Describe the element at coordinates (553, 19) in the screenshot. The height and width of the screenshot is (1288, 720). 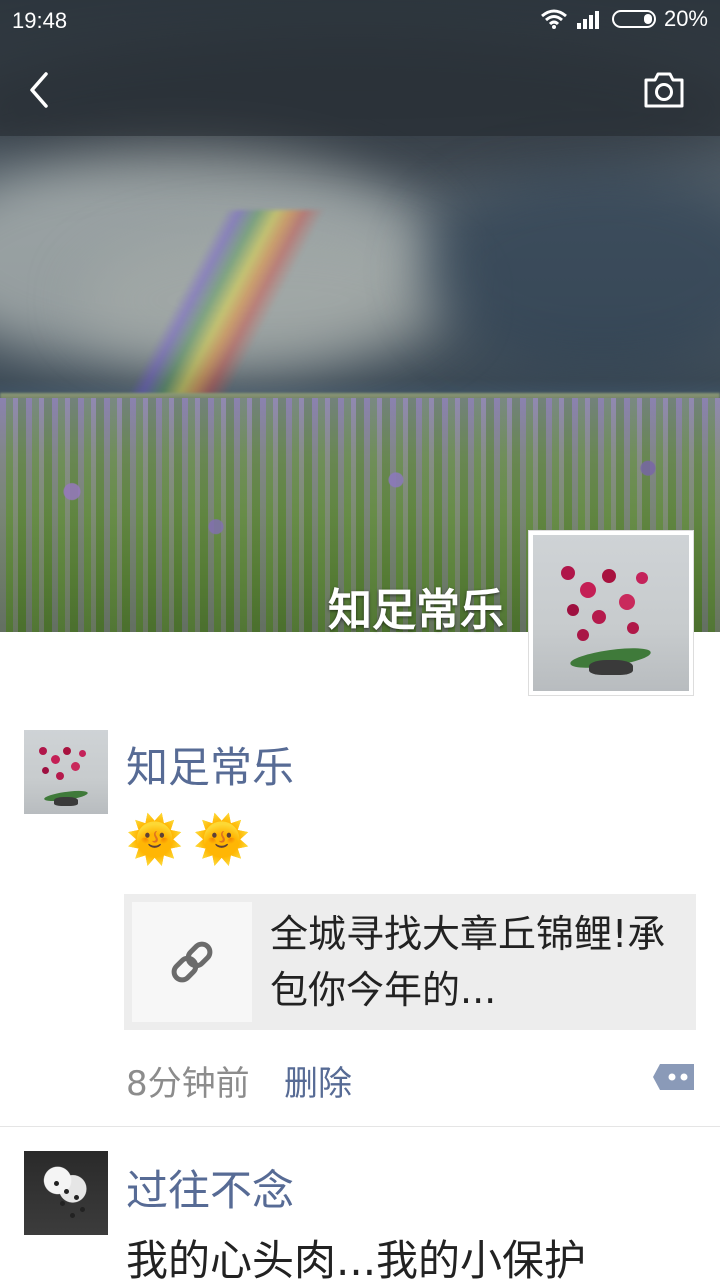
I see `wifi-icon` at that location.